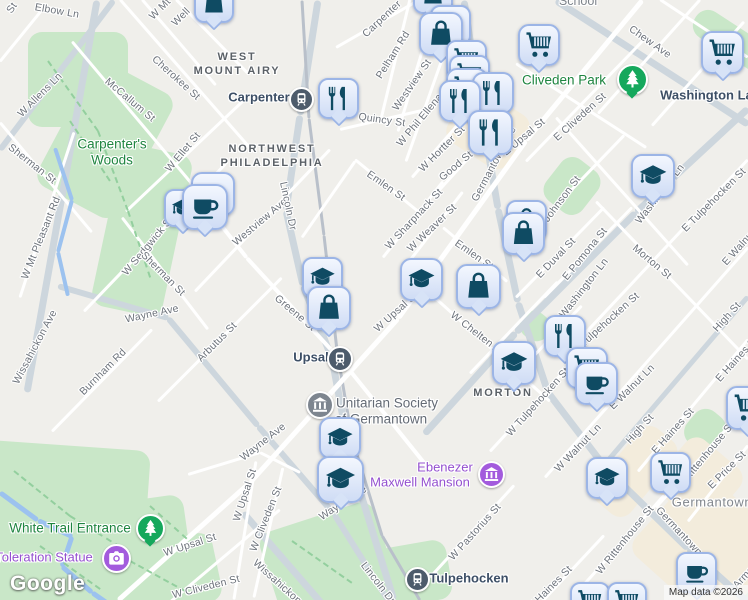 This screenshot has width=748, height=600. Describe the element at coordinates (259, 97) in the screenshot. I see `station-label: Carpenter` at that location.